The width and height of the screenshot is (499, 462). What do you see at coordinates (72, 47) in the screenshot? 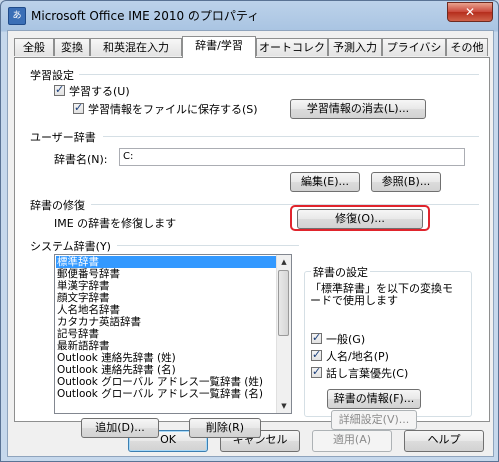
I see `tab-conversion: 変換` at bounding box center [72, 47].